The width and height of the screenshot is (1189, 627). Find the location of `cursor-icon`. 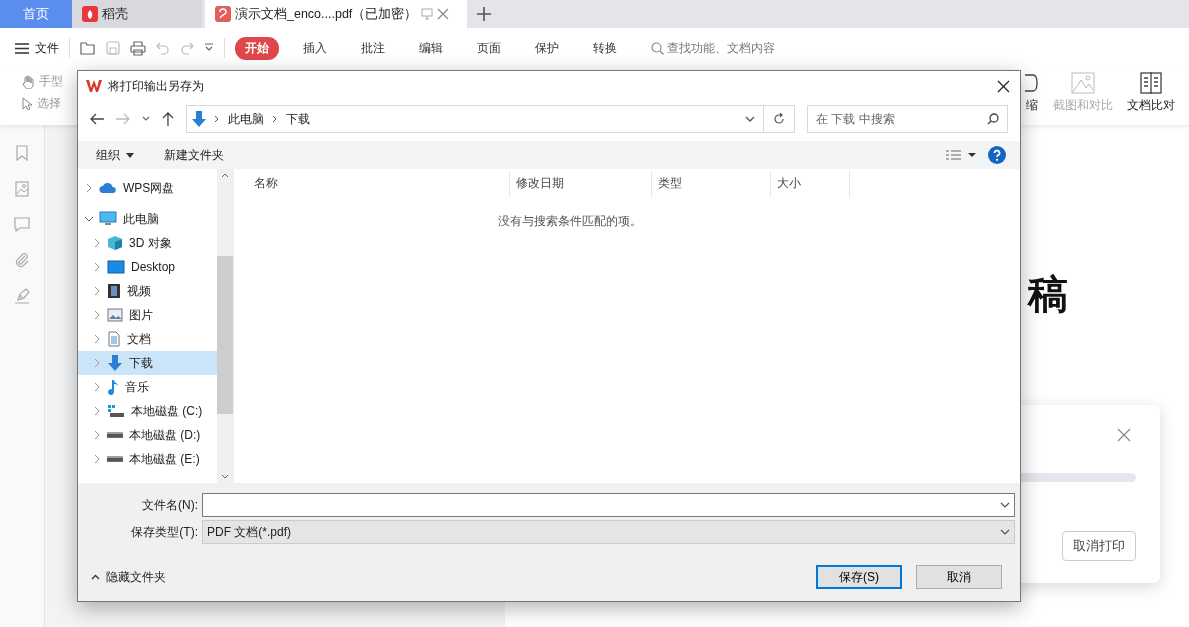

cursor-icon is located at coordinates (27, 103).